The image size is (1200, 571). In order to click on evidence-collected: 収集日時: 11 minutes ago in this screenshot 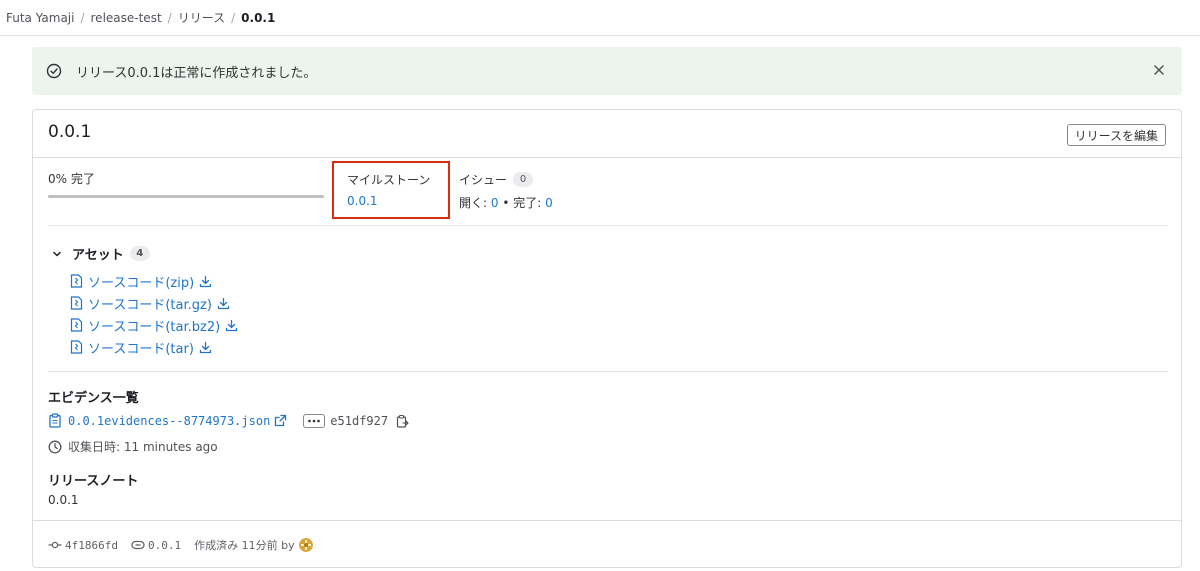, I will do `click(133, 446)`.